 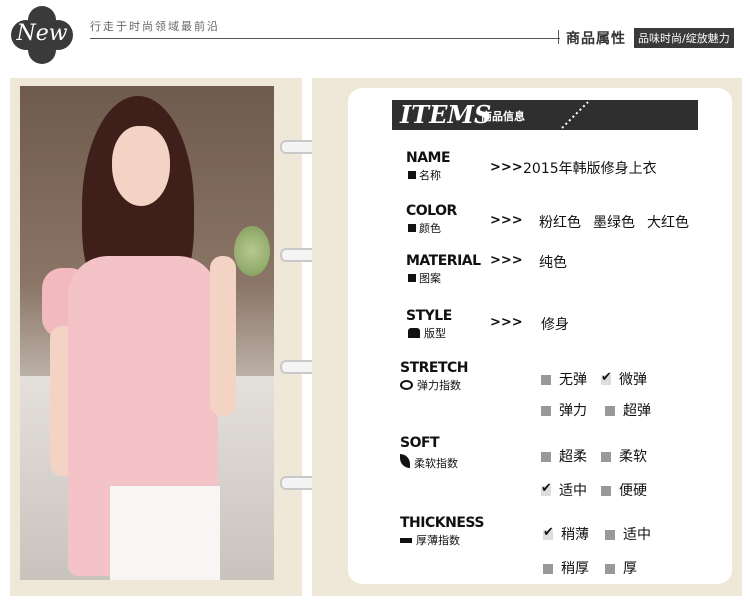 What do you see at coordinates (443, 261) in the screenshot?
I see `material-label: MATERIAL` at bounding box center [443, 261].